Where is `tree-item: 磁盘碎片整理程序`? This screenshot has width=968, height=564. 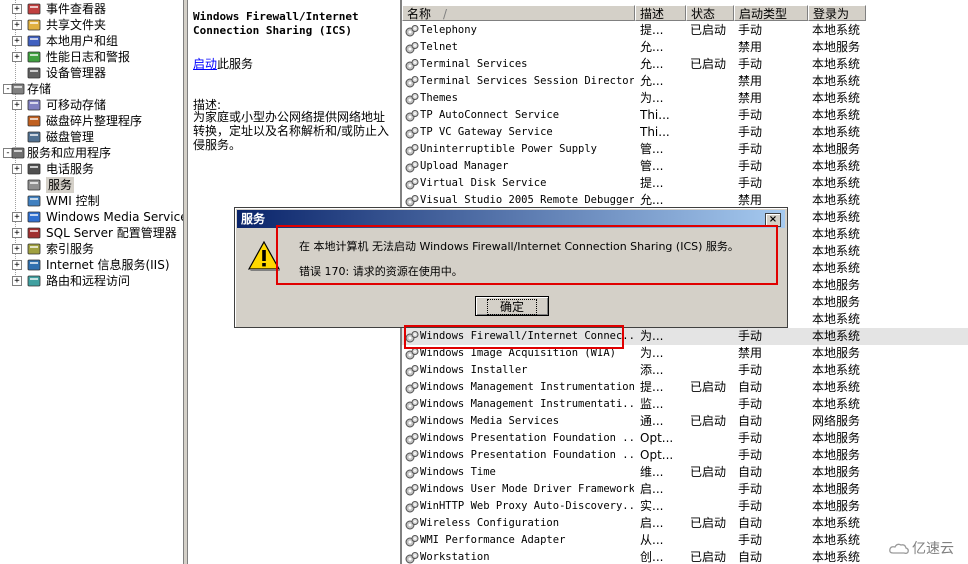 tree-item: 磁盘碎片整理程序 is located at coordinates (91, 121).